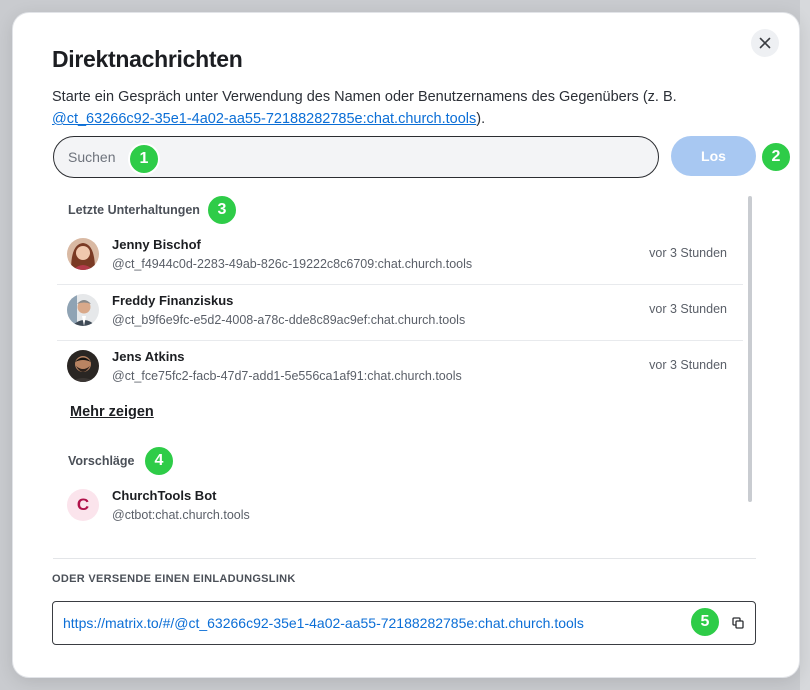 Image resolution: width=810 pixels, height=690 pixels. I want to click on contact-id: @ctbot:chat.church.tools, so click(181, 515).